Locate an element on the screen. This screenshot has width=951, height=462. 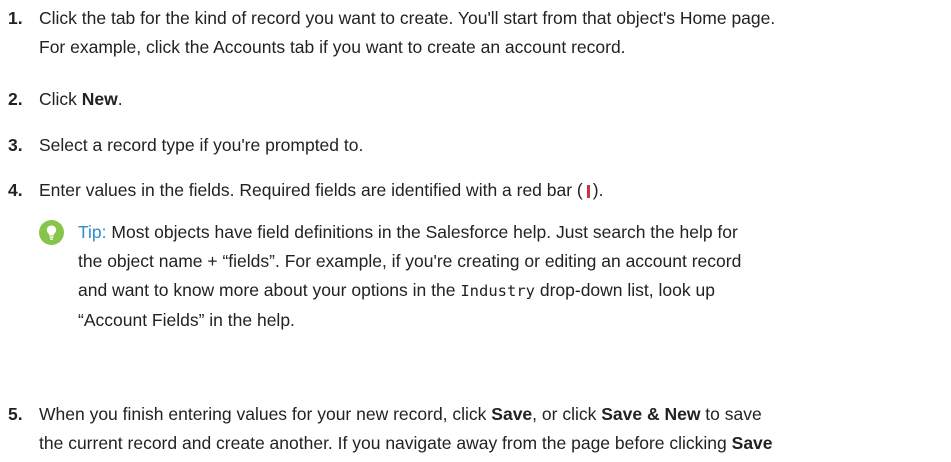
step-2: 2. Click New. is located at coordinates (479, 99).